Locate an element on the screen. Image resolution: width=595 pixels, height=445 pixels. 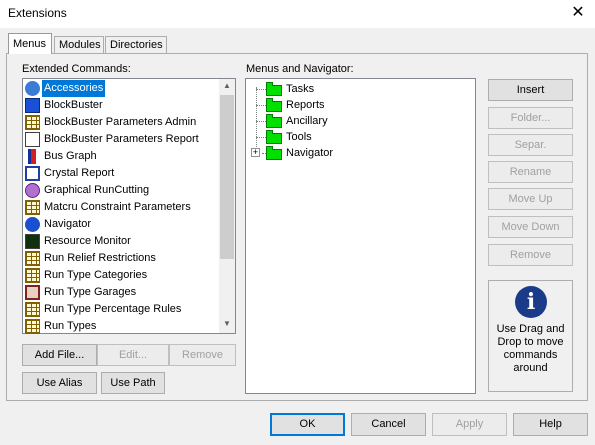
close-icon: ✕ is located at coordinates (578, 13).